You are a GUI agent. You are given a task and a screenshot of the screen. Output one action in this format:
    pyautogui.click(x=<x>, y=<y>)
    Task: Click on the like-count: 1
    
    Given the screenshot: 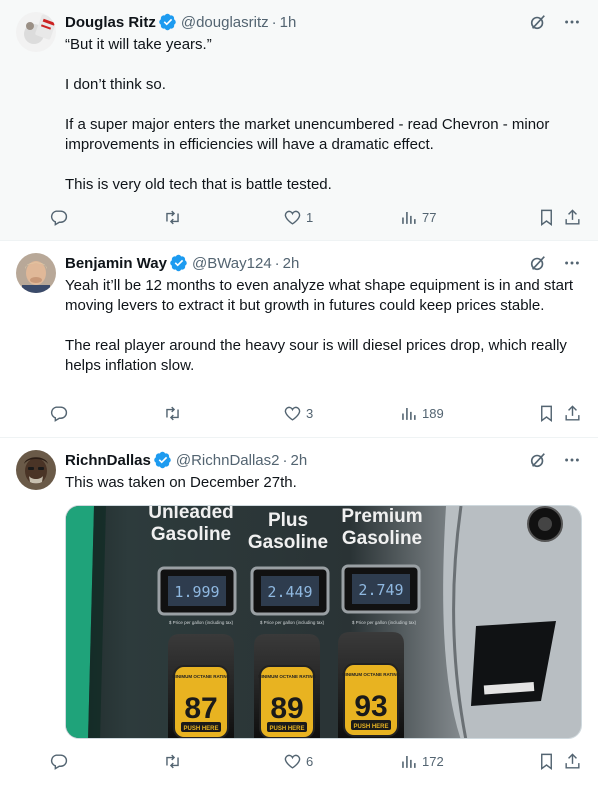 What is the action you would take?
    pyautogui.click(x=310, y=217)
    